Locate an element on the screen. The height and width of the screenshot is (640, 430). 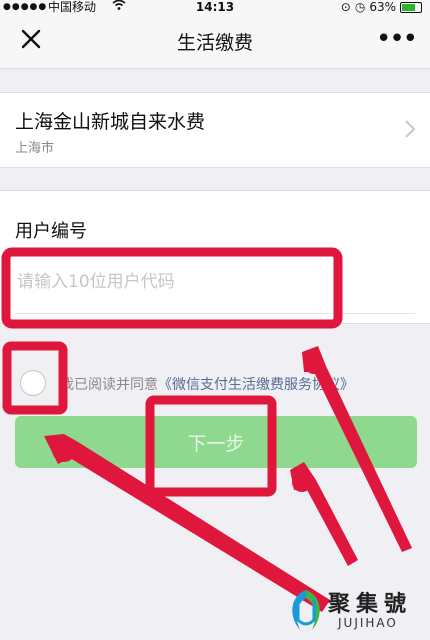
provider-row: 上海金山新城自来水费 上海市 is located at coordinates (215, 130).